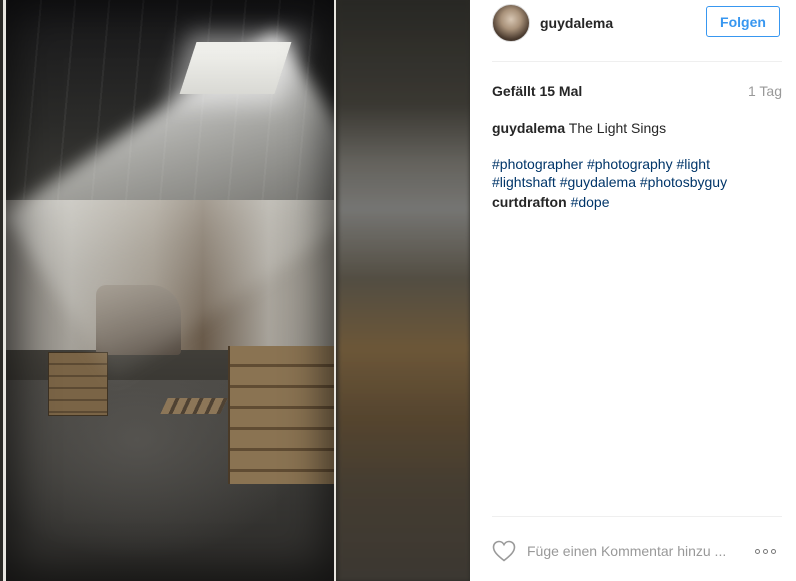 Image resolution: width=796 pixels, height=581 pixels. What do you see at coordinates (528, 128) in the screenshot?
I see `comment-username: guydalema` at bounding box center [528, 128].